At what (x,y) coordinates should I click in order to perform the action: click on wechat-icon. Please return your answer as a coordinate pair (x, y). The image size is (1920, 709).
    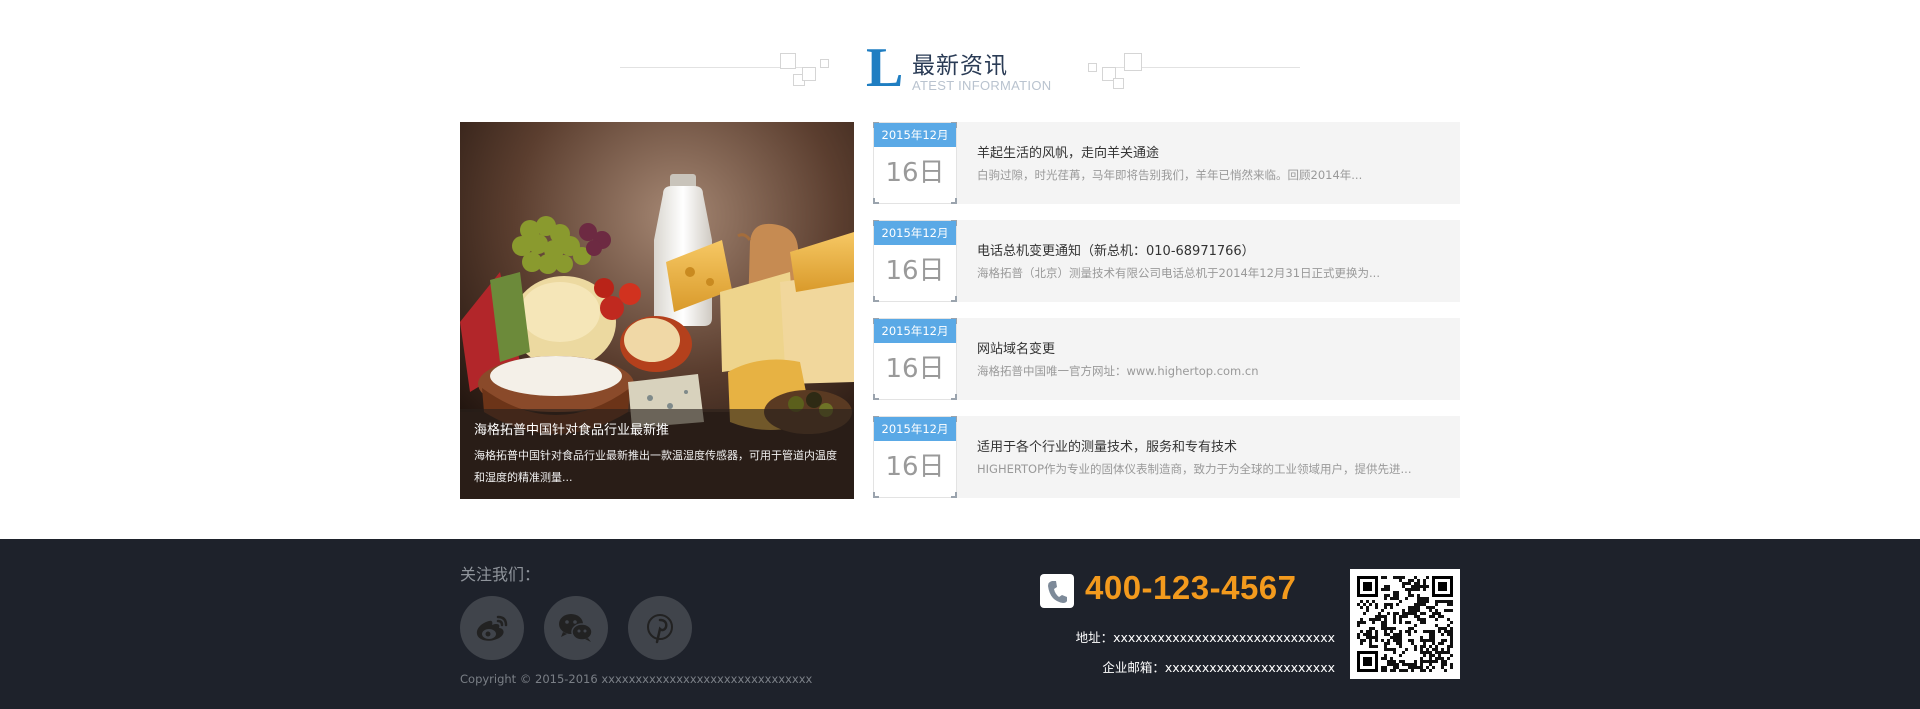
    Looking at the image, I should click on (576, 628).